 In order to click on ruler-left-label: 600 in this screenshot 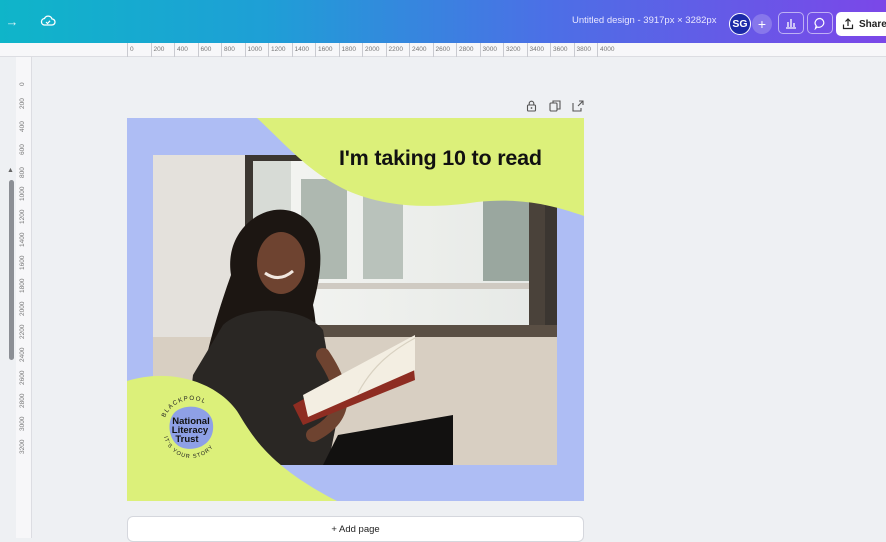, I will do `click(22, 149)`.